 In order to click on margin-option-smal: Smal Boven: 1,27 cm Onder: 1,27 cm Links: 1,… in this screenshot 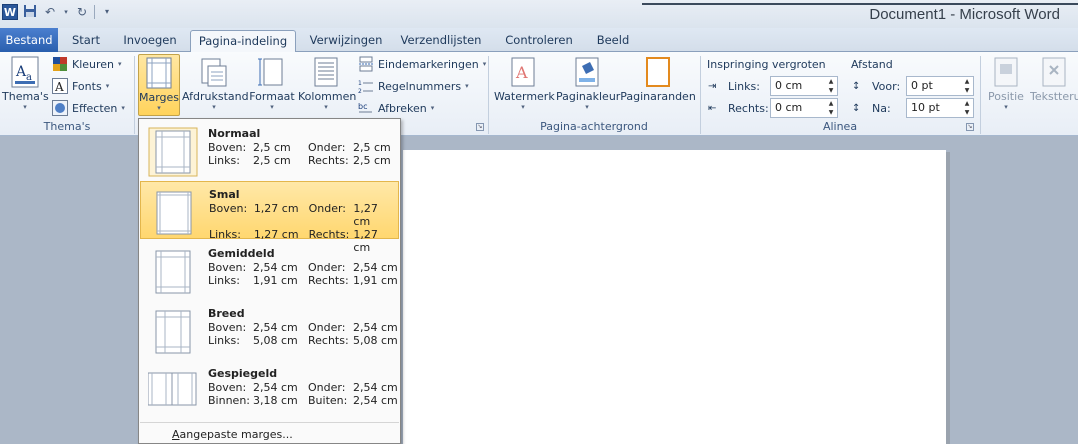, I will do `click(269, 217)`.